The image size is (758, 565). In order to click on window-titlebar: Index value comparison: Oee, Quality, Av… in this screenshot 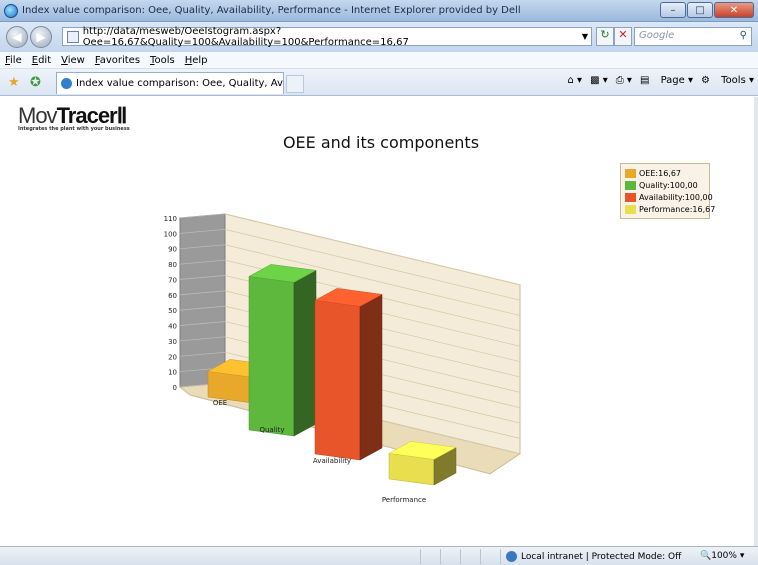, I will do `click(379, 11)`.